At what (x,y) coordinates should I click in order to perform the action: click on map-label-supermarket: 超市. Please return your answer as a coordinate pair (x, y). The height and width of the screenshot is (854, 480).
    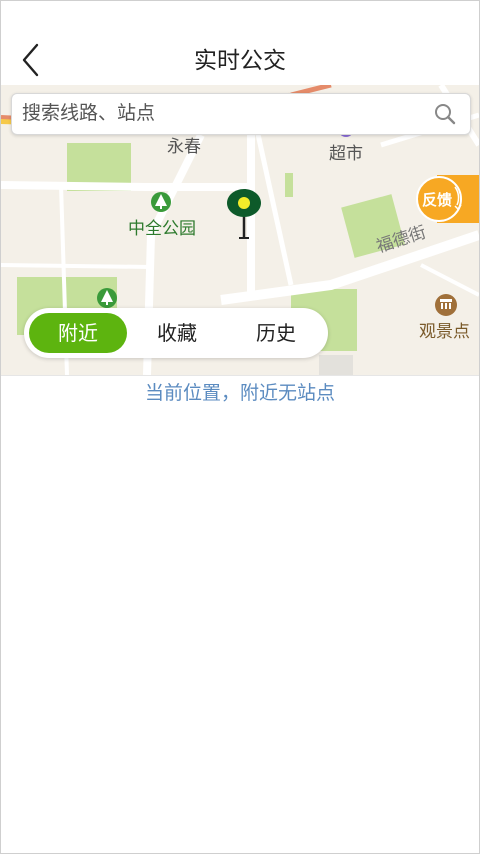
    Looking at the image, I should click on (346, 154).